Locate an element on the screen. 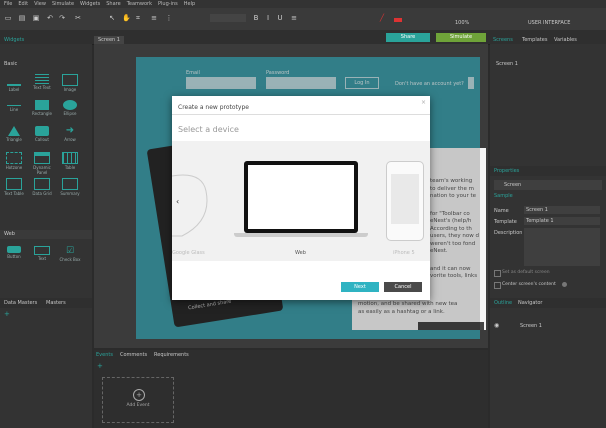  modal-title: Create a new prototype is located at coordinates (213, 107).